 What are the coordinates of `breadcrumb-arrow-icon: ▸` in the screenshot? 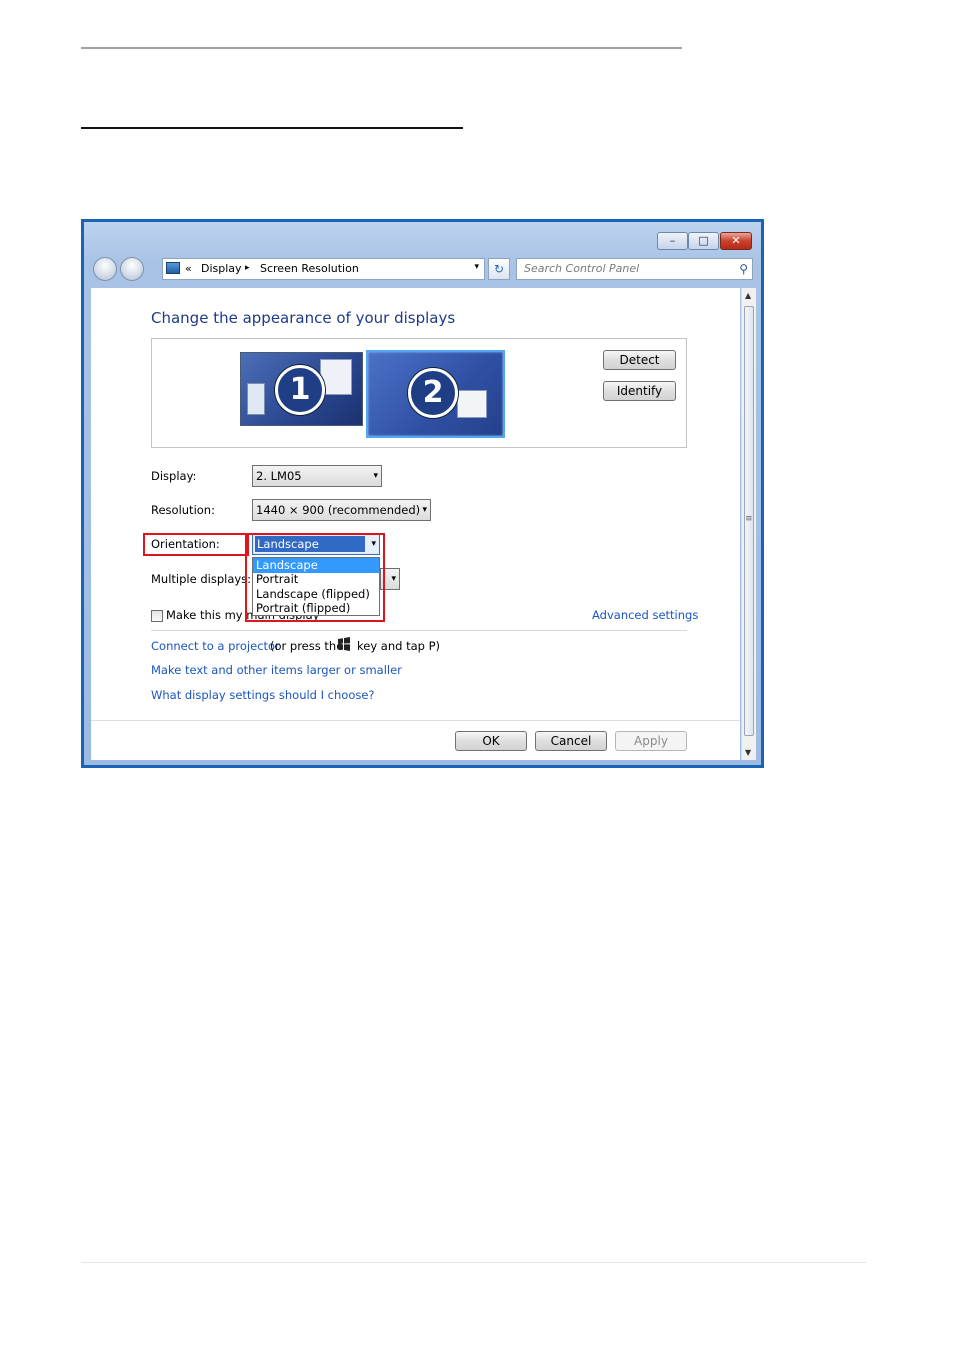 It's located at (247, 268).